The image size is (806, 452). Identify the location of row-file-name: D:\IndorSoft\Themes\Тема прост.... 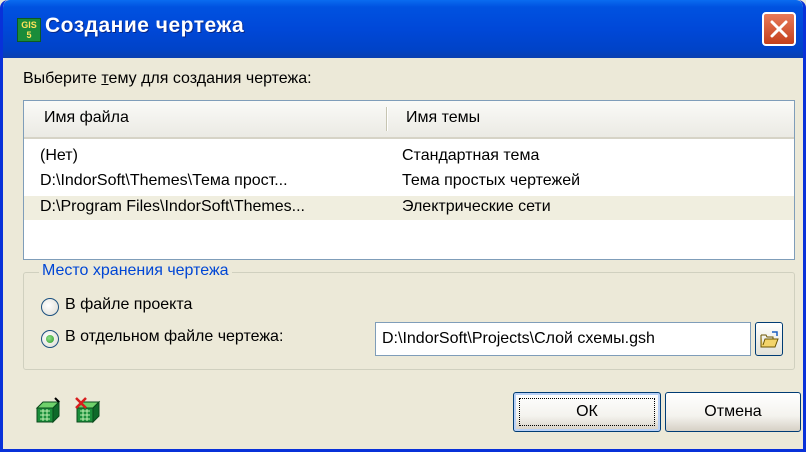
(164, 180).